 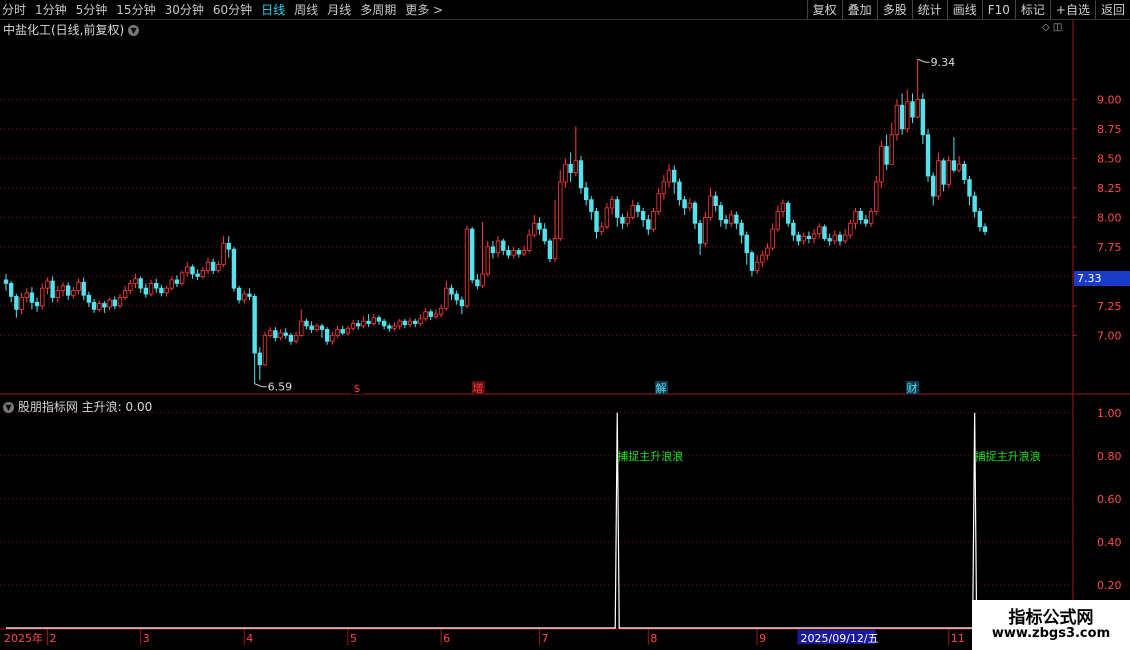 What do you see at coordinates (1109, 247) in the screenshot?
I see `price-tick-label: 7.75` at bounding box center [1109, 247].